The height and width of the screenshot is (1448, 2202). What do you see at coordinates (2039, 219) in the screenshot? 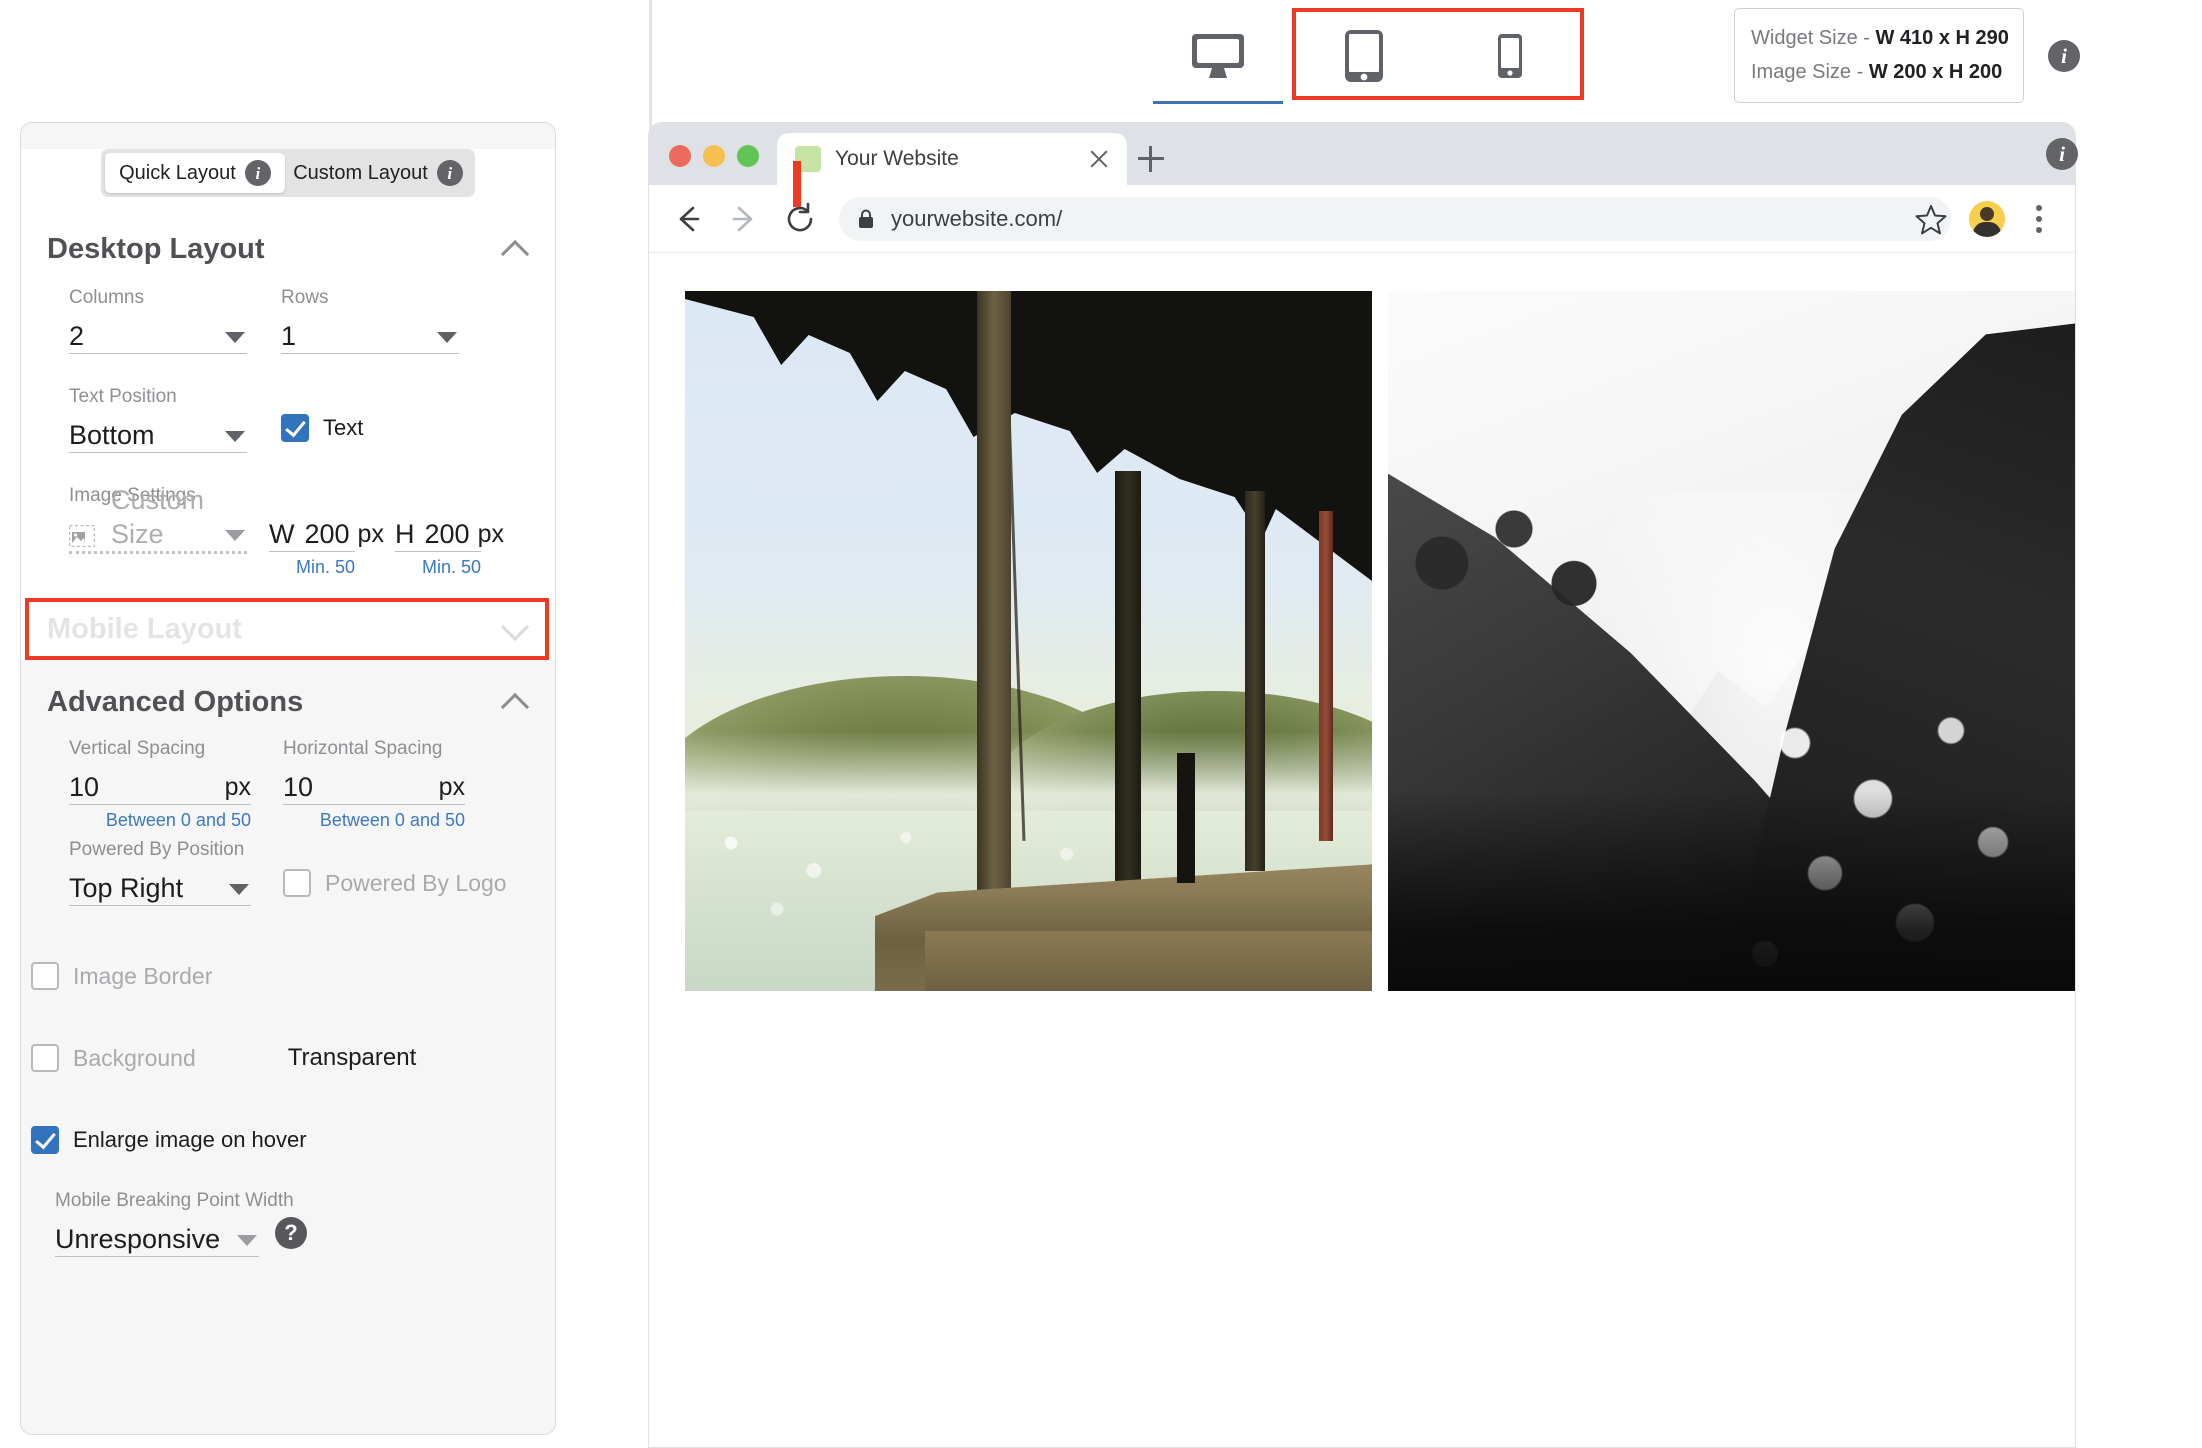
I see `browser-menu-icon` at bounding box center [2039, 219].